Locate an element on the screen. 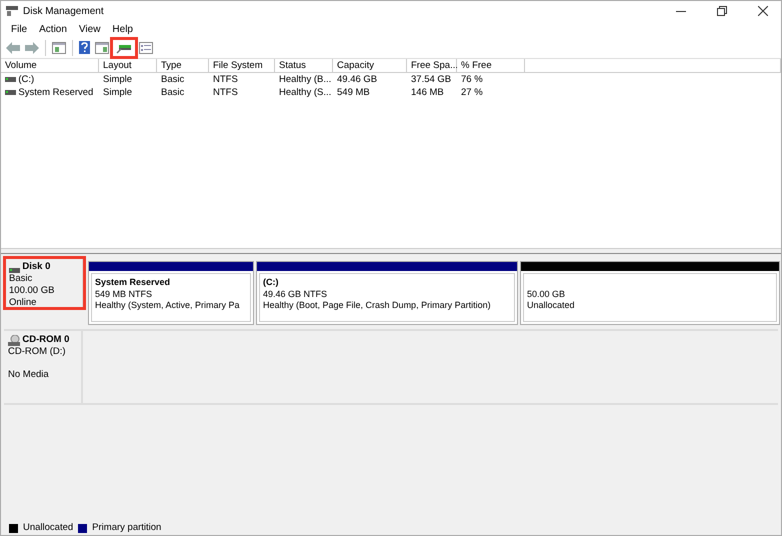 The image size is (782, 536). disk-label: Disk 0 Basic 100.00 GB Online is located at coordinates (44, 283).